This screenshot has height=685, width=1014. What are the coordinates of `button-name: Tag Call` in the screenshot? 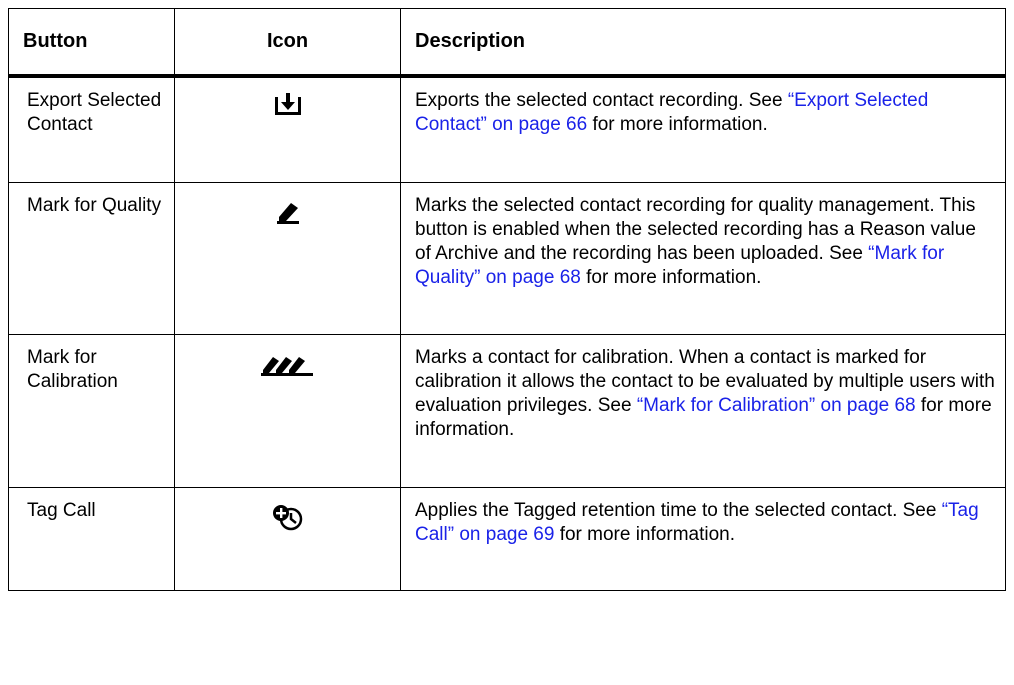 It's located at (61, 510).